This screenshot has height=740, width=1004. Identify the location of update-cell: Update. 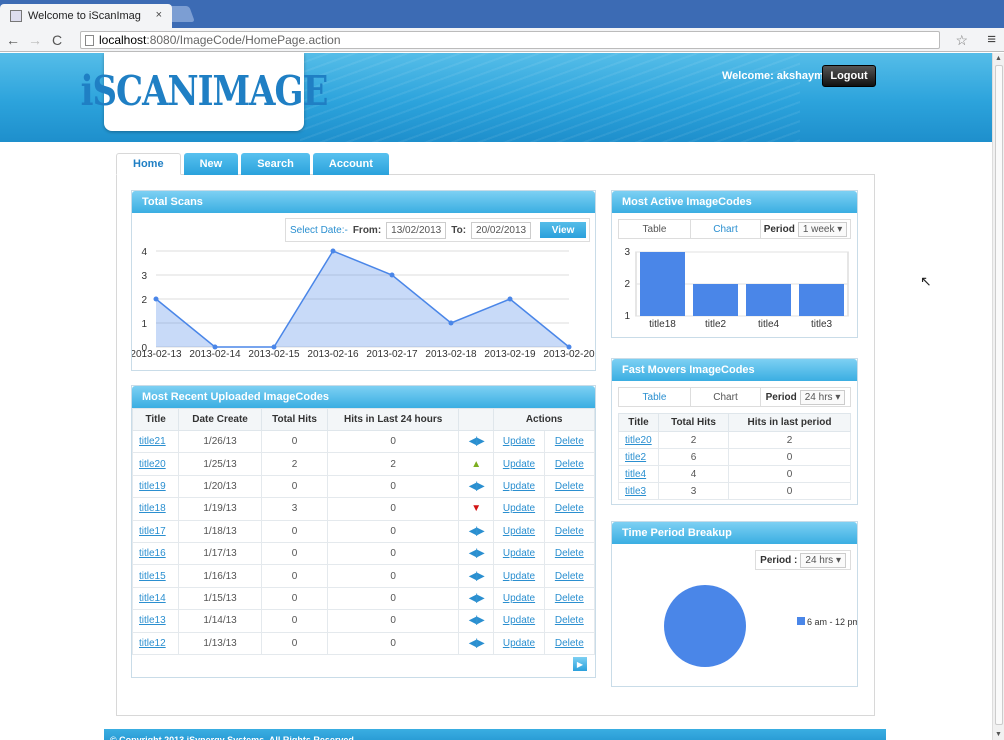
(519, 509).